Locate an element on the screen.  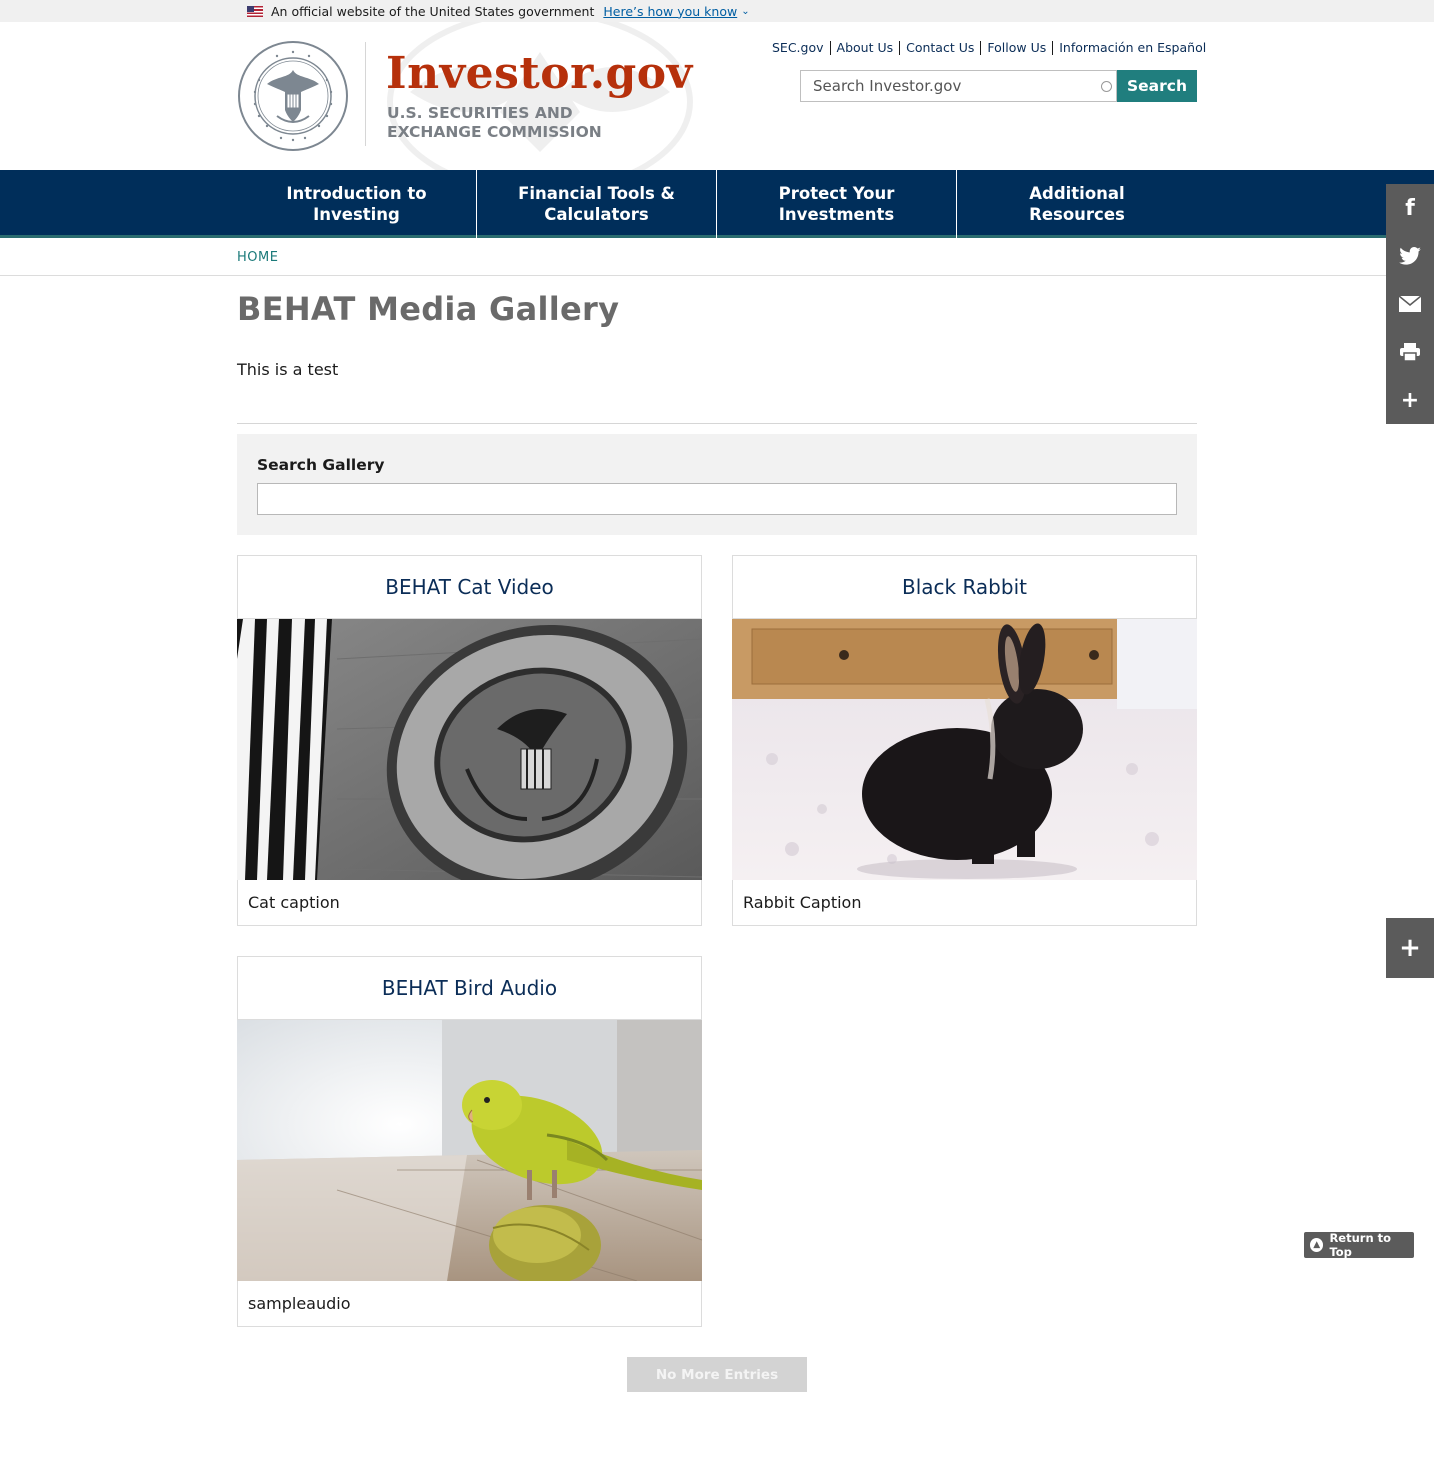
us-flag-icon is located at coordinates (255, 11).